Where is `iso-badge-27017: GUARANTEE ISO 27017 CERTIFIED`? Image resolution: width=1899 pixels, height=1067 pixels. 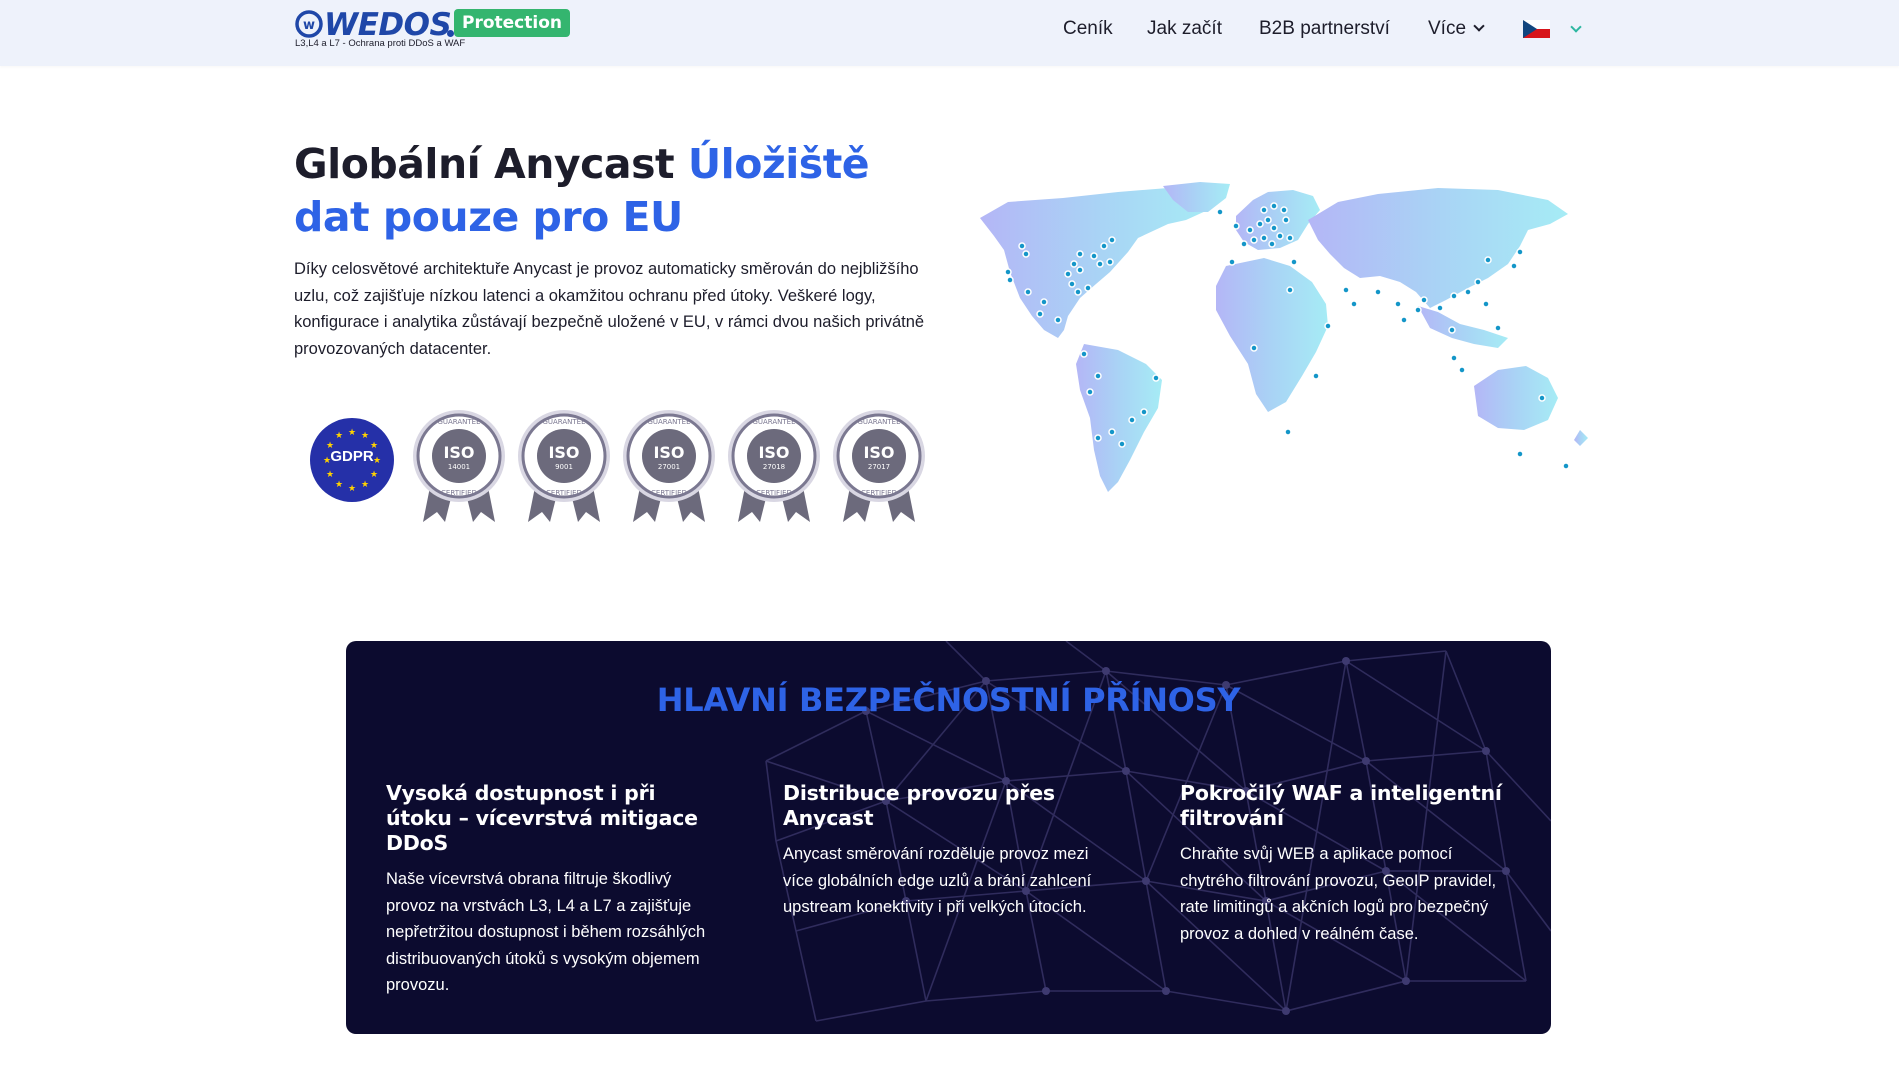 iso-badge-27017: GUARANTEE ISO 27017 CERTIFIED is located at coordinates (879, 466).